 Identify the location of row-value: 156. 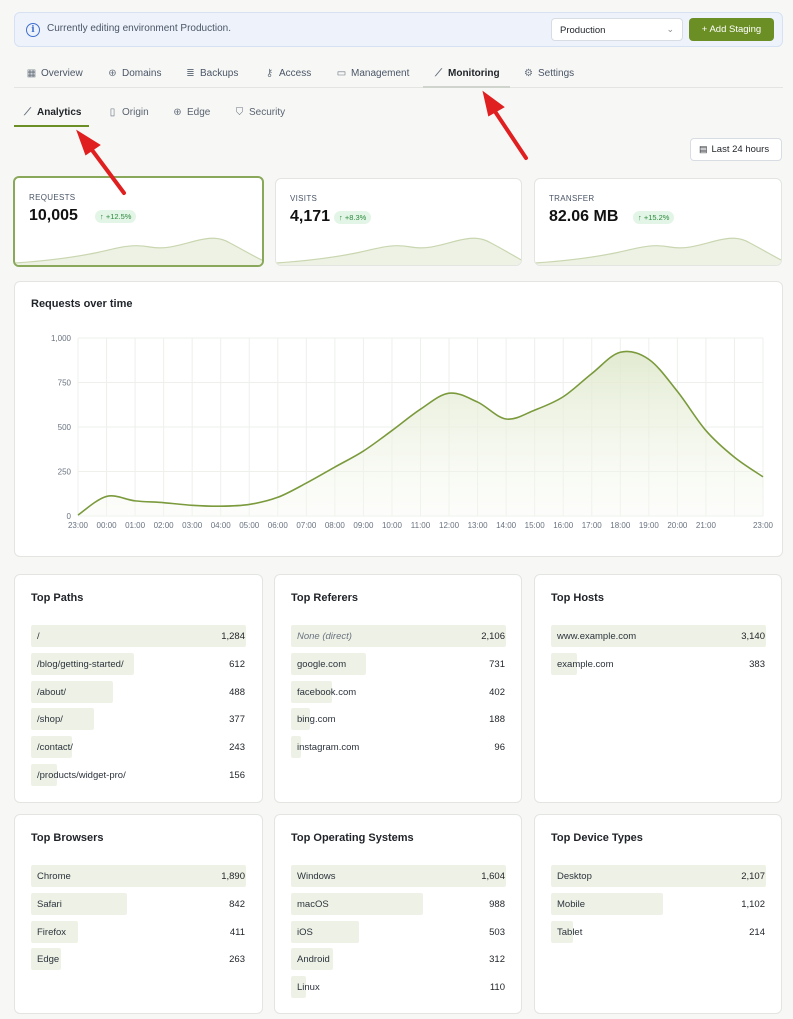
(237, 775).